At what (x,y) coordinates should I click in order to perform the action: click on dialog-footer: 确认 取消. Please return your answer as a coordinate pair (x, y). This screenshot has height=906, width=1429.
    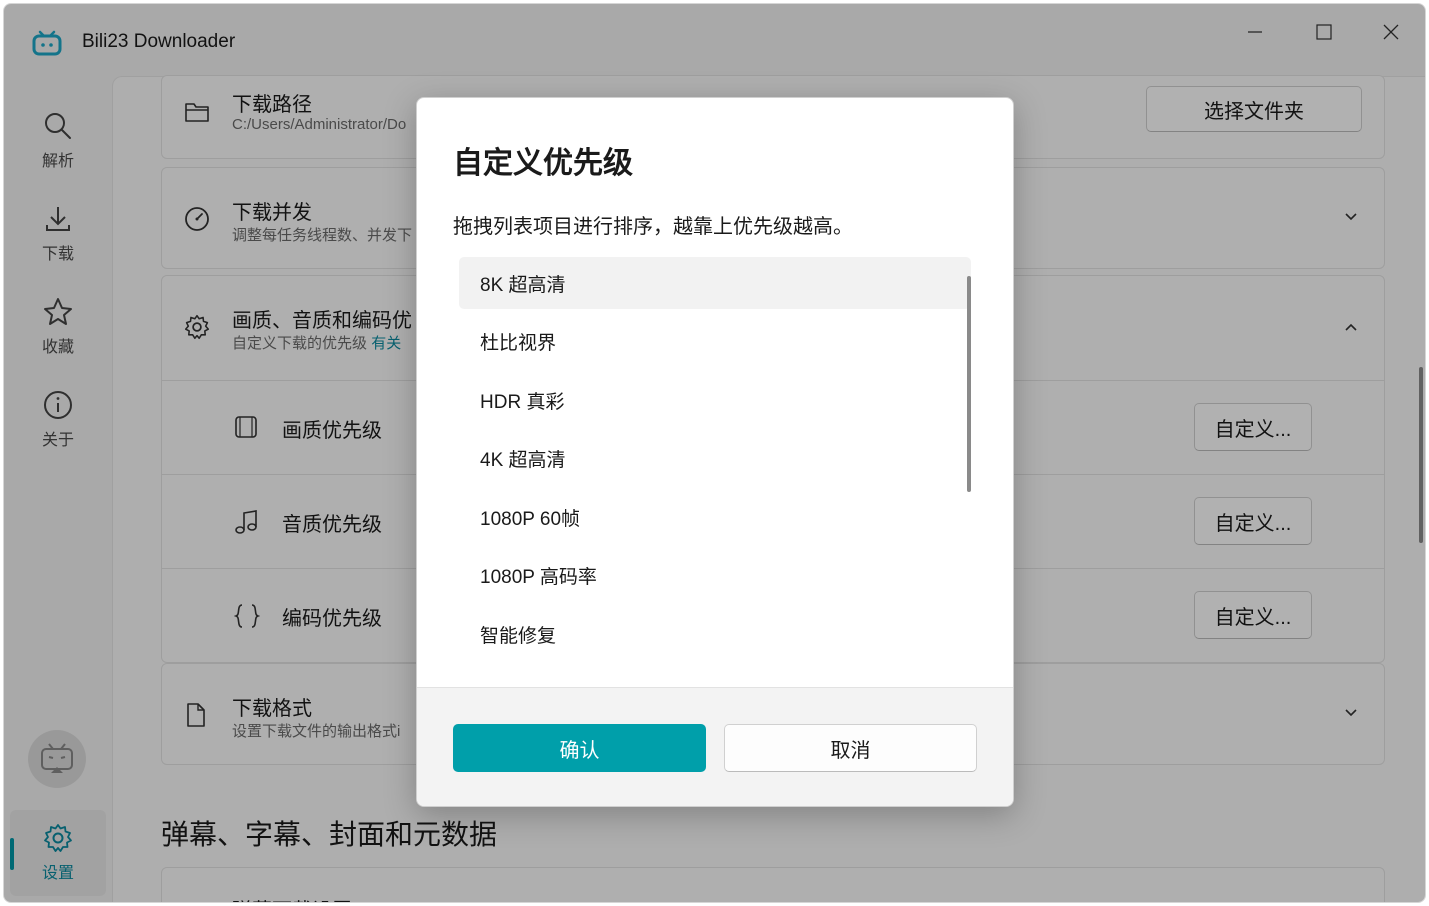
    Looking at the image, I should click on (715, 746).